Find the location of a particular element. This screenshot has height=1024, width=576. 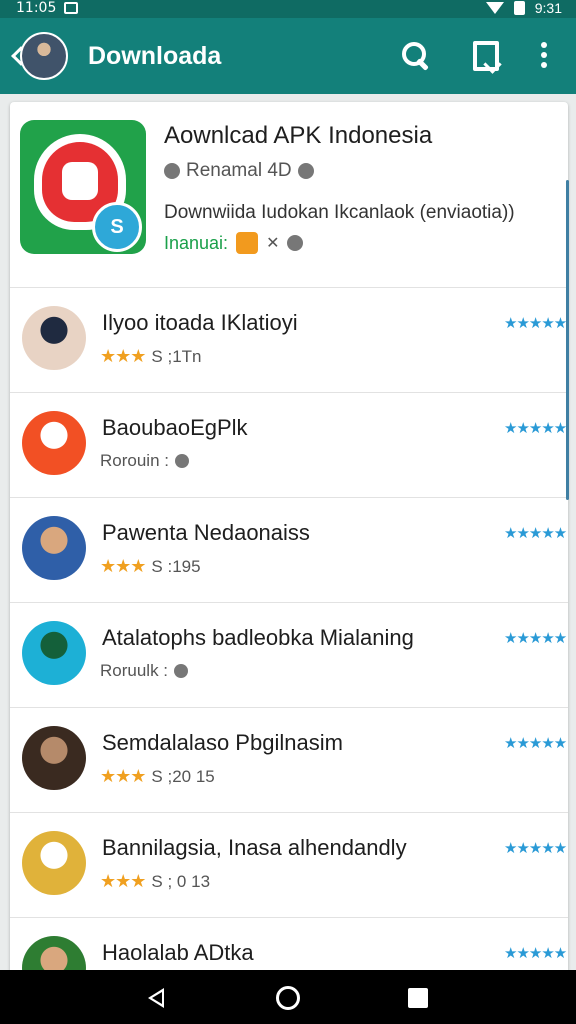

app-name: Semdalalaso Pbgilnasim is located at coordinates (222, 742).